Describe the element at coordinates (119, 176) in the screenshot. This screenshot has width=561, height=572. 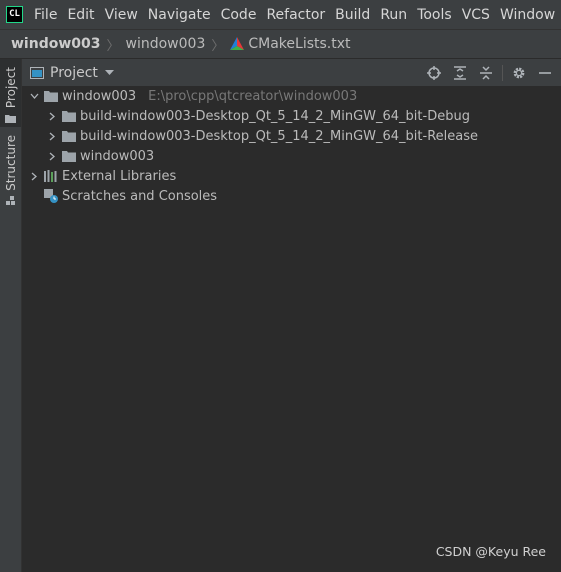
I see `tree-item-label: External Libraries` at that location.